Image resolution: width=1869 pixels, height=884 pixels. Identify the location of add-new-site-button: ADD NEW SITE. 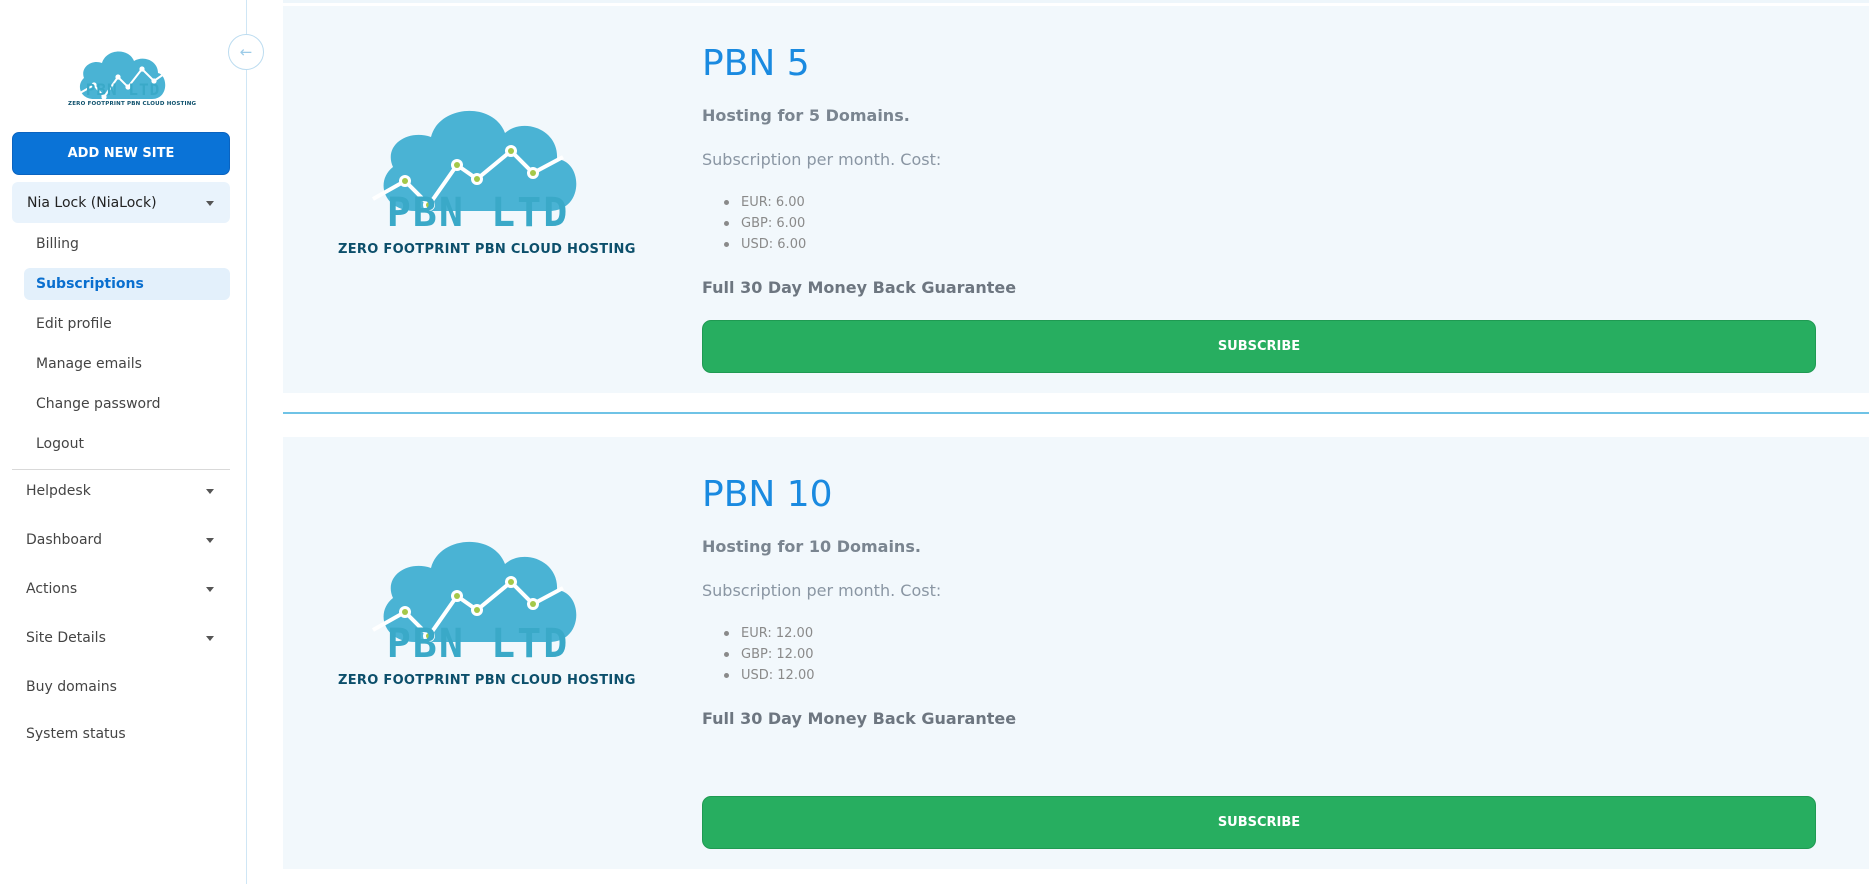
(121, 153).